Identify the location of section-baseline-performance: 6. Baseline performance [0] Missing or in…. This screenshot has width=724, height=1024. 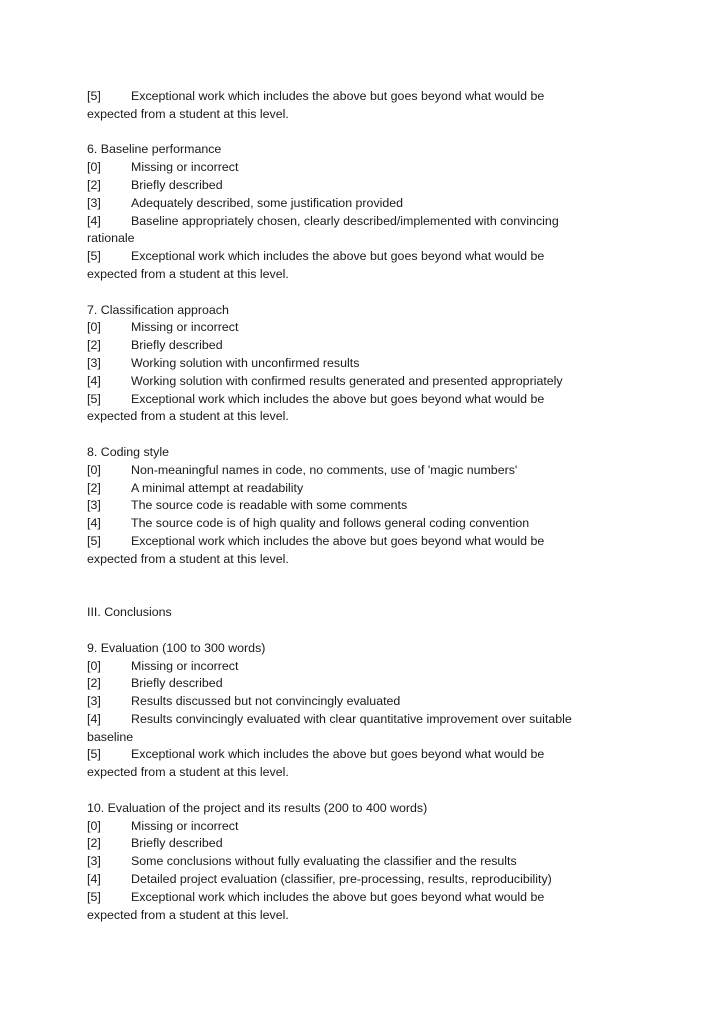
(357, 212).